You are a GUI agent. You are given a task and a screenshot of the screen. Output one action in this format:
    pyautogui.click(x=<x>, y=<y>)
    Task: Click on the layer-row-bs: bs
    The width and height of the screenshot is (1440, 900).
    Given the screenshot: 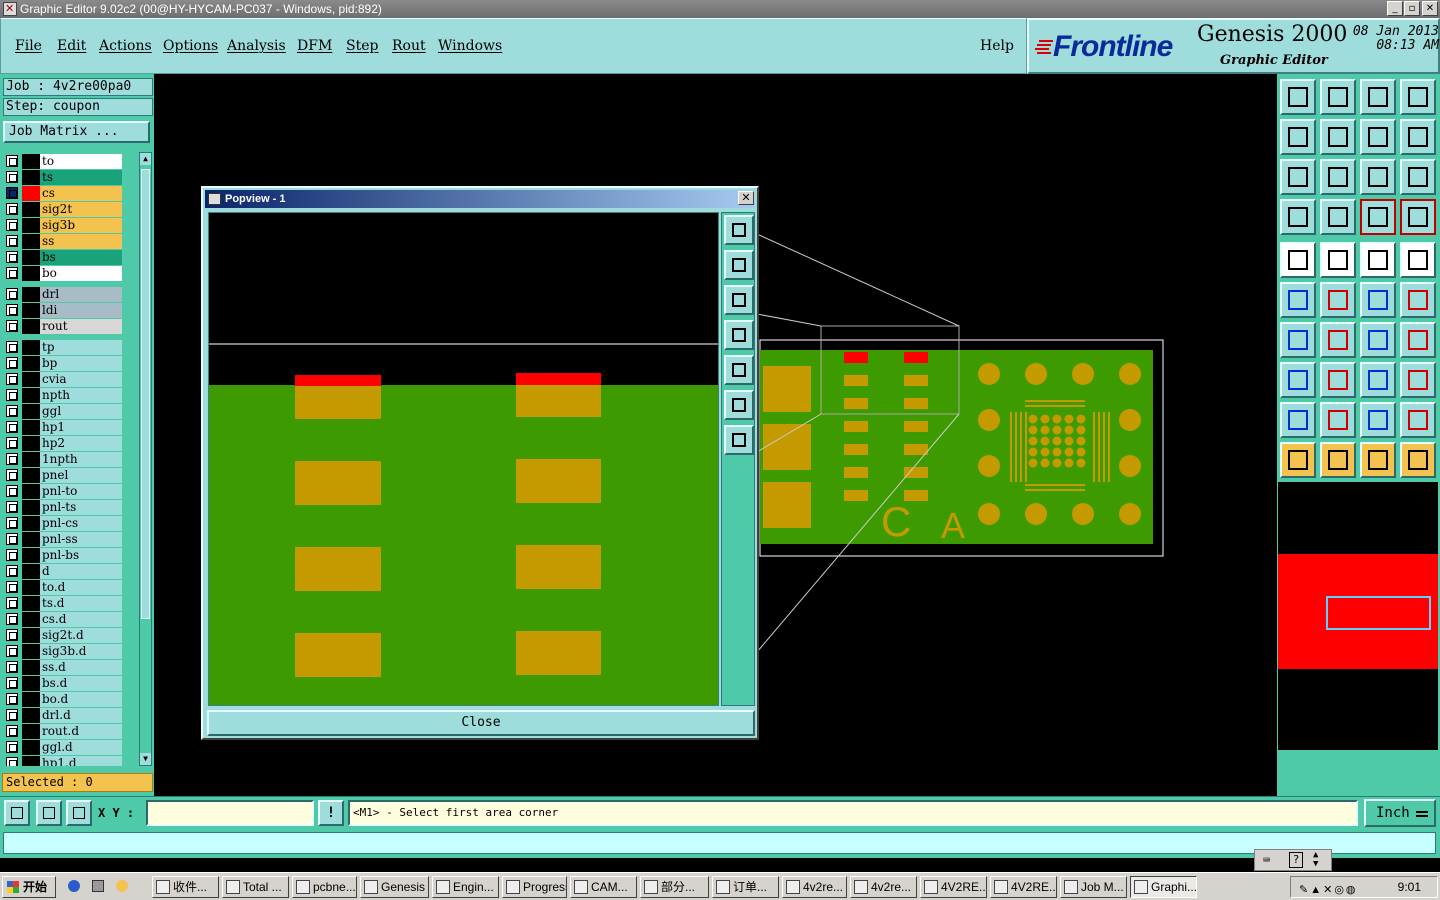 What is the action you would take?
    pyautogui.click(x=63, y=257)
    